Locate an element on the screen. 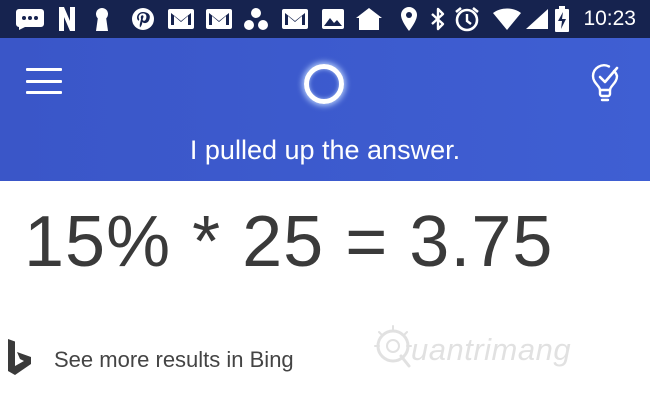  location-icon is located at coordinates (409, 19).